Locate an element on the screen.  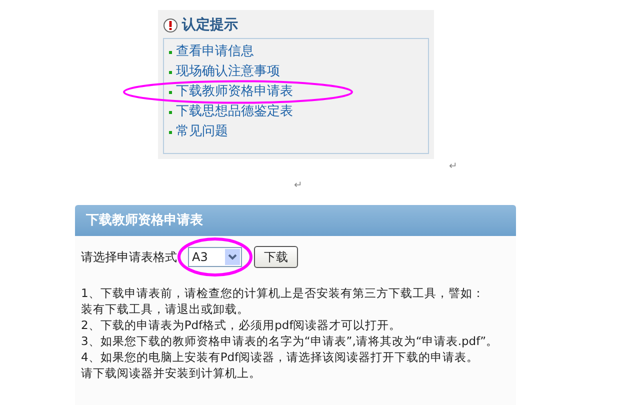
note-line: 请下载阅读器并安装到计算机上。 is located at coordinates (171, 373).